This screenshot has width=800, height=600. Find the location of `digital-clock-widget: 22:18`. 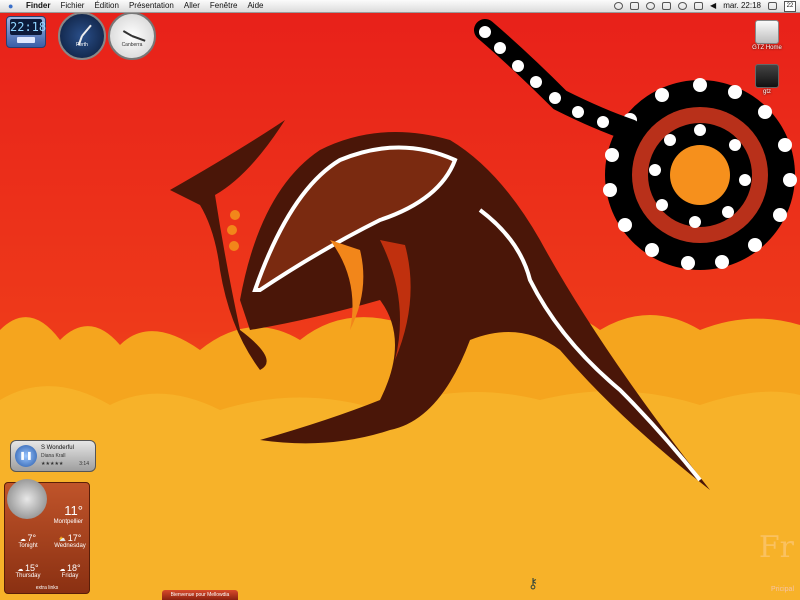

digital-clock-widget: 22:18 is located at coordinates (26, 32).